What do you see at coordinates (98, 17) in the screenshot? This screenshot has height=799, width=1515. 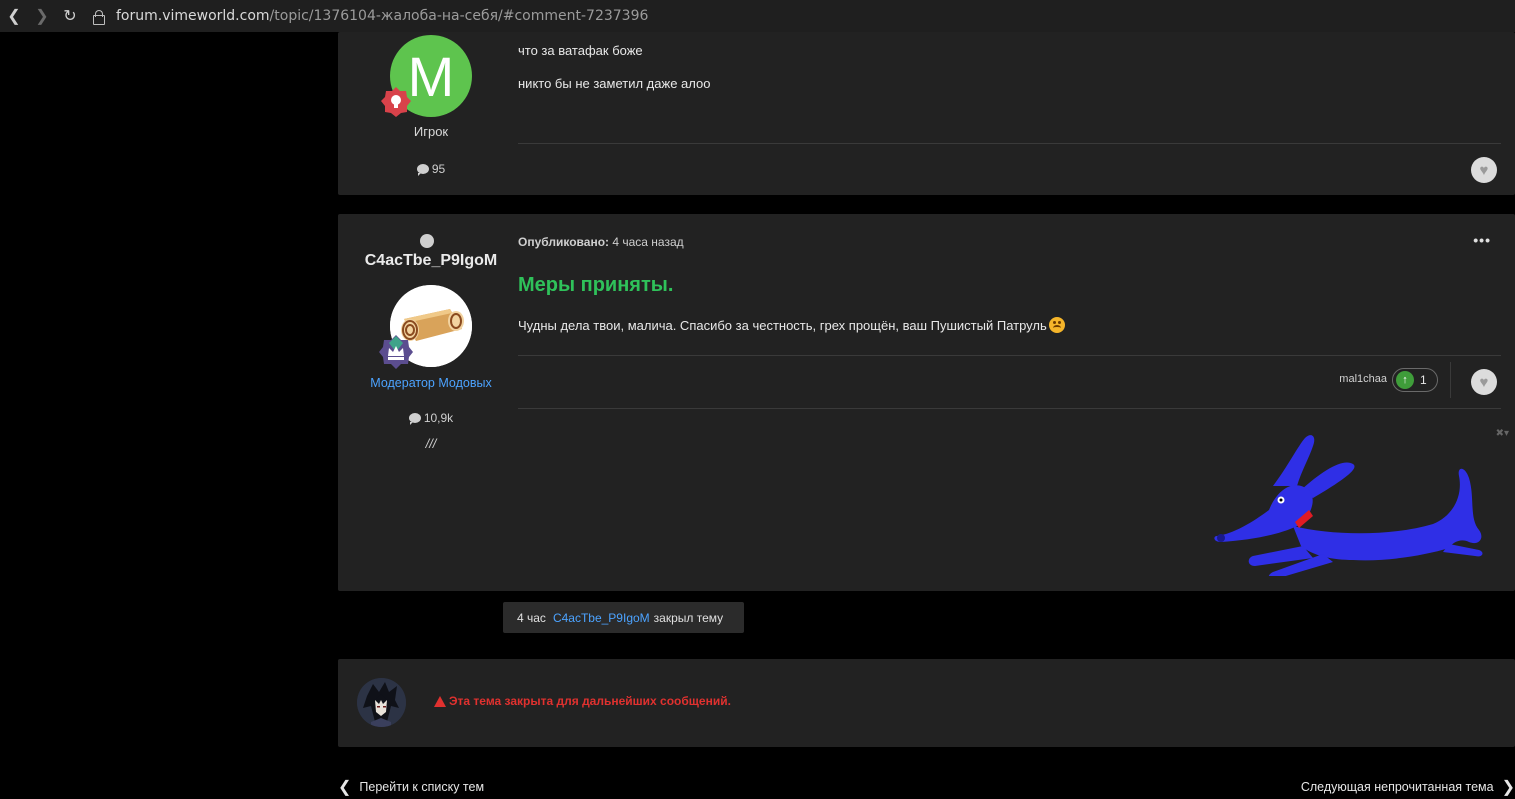 I see `lock-icon` at bounding box center [98, 17].